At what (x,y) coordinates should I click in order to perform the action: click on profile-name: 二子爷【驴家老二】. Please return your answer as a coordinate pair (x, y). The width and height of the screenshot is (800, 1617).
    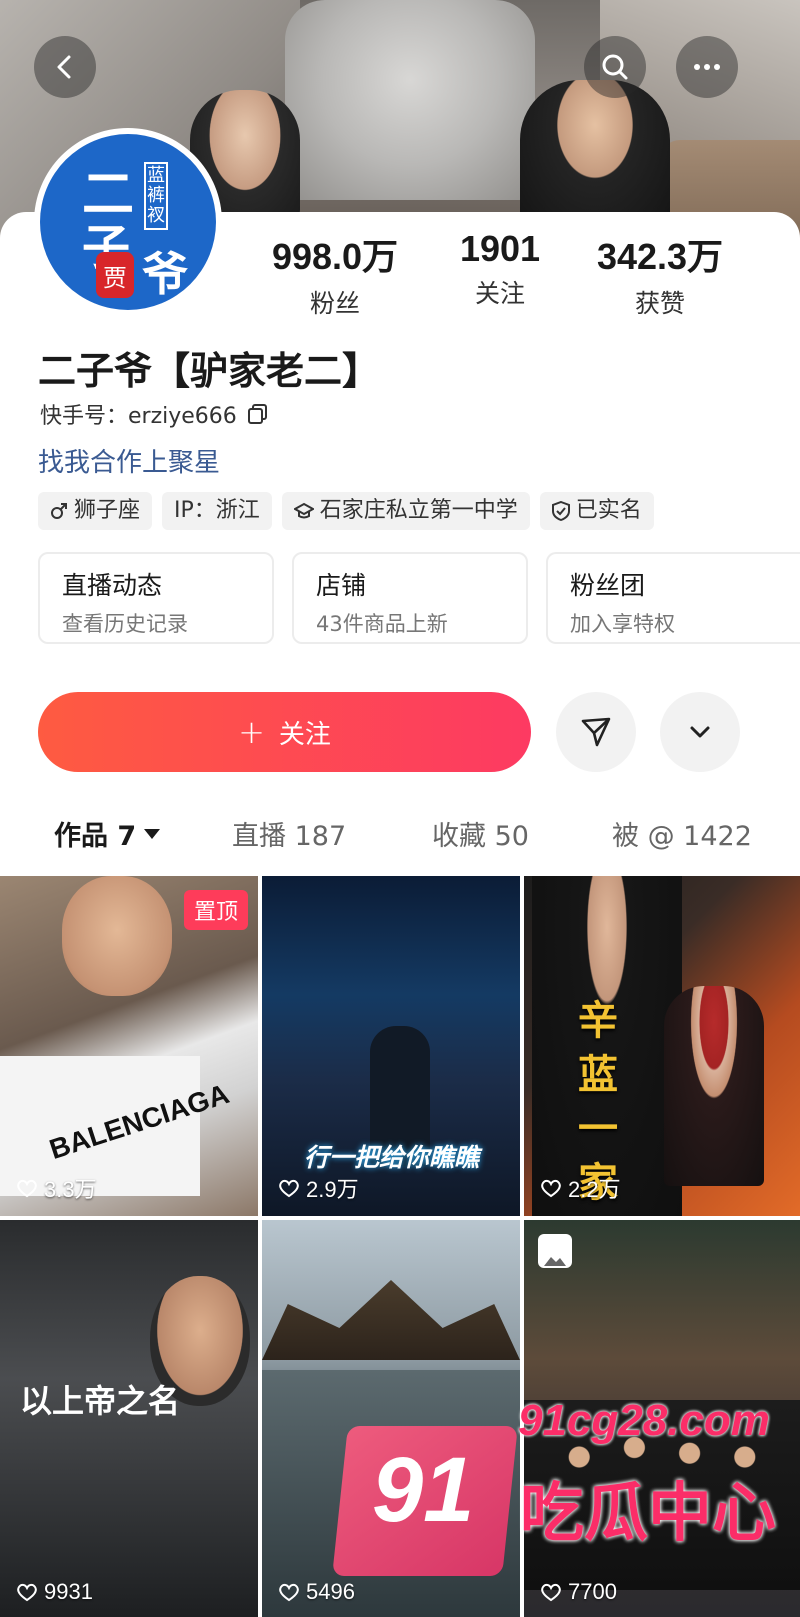
    Looking at the image, I should click on (209, 371).